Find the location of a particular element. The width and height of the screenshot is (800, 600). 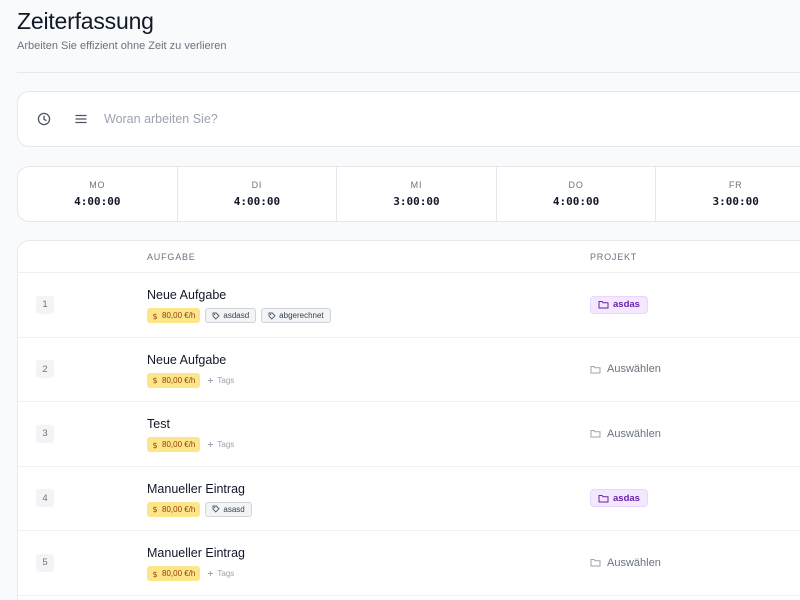

tag-chip: asasd is located at coordinates (228, 509).